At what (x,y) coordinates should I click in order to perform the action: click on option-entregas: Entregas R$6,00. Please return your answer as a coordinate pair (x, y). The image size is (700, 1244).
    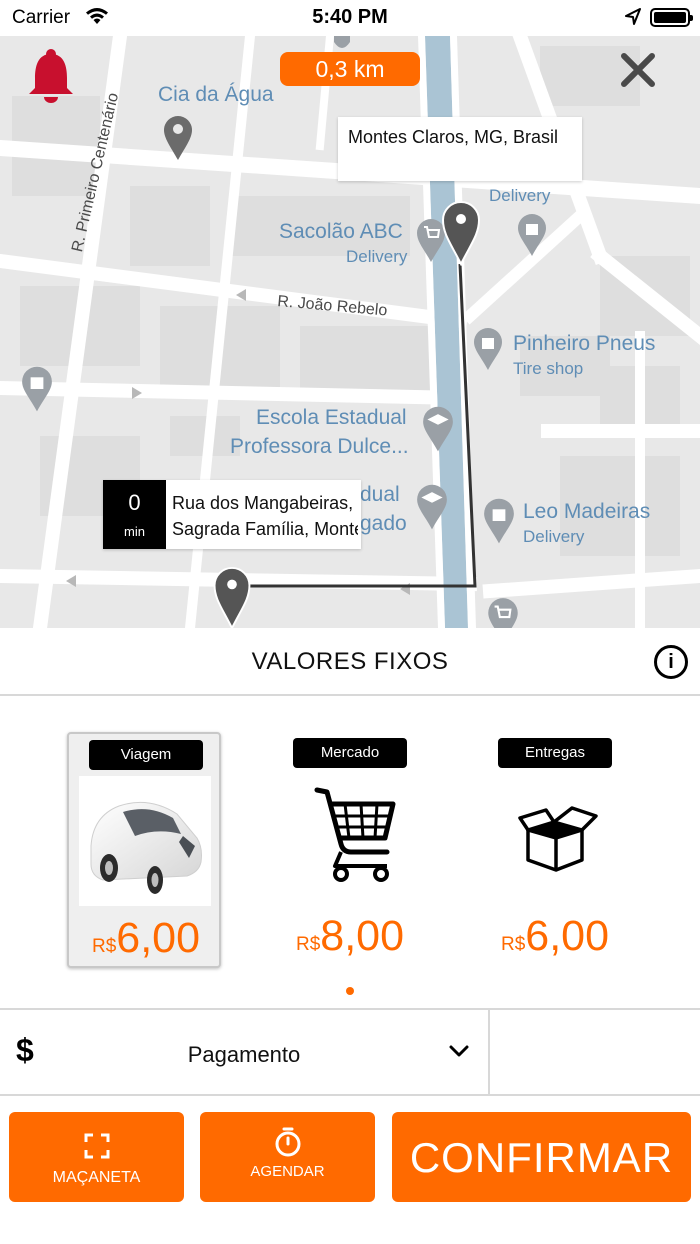
    Looking at the image, I should click on (555, 850).